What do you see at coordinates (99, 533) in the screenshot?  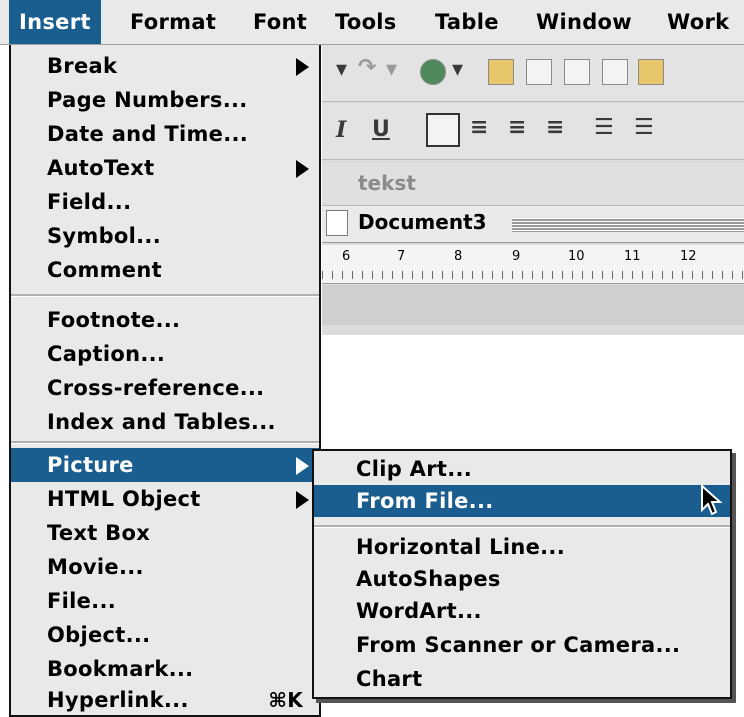 I see `menu-item-label: Text Box` at bounding box center [99, 533].